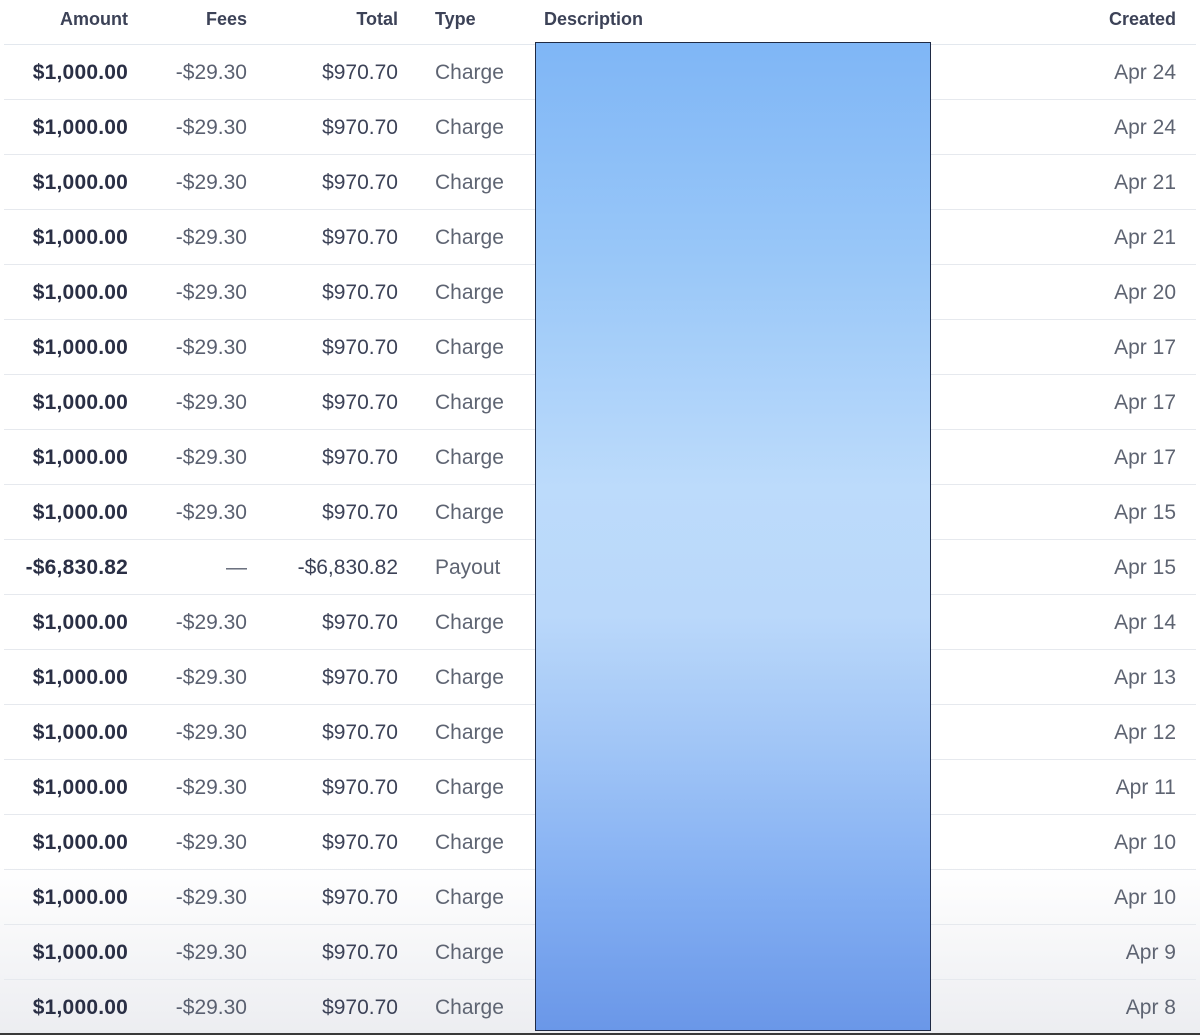 The width and height of the screenshot is (1200, 1036). Describe the element at coordinates (226, 19) in the screenshot. I see `column-header-fees: Fees` at that location.